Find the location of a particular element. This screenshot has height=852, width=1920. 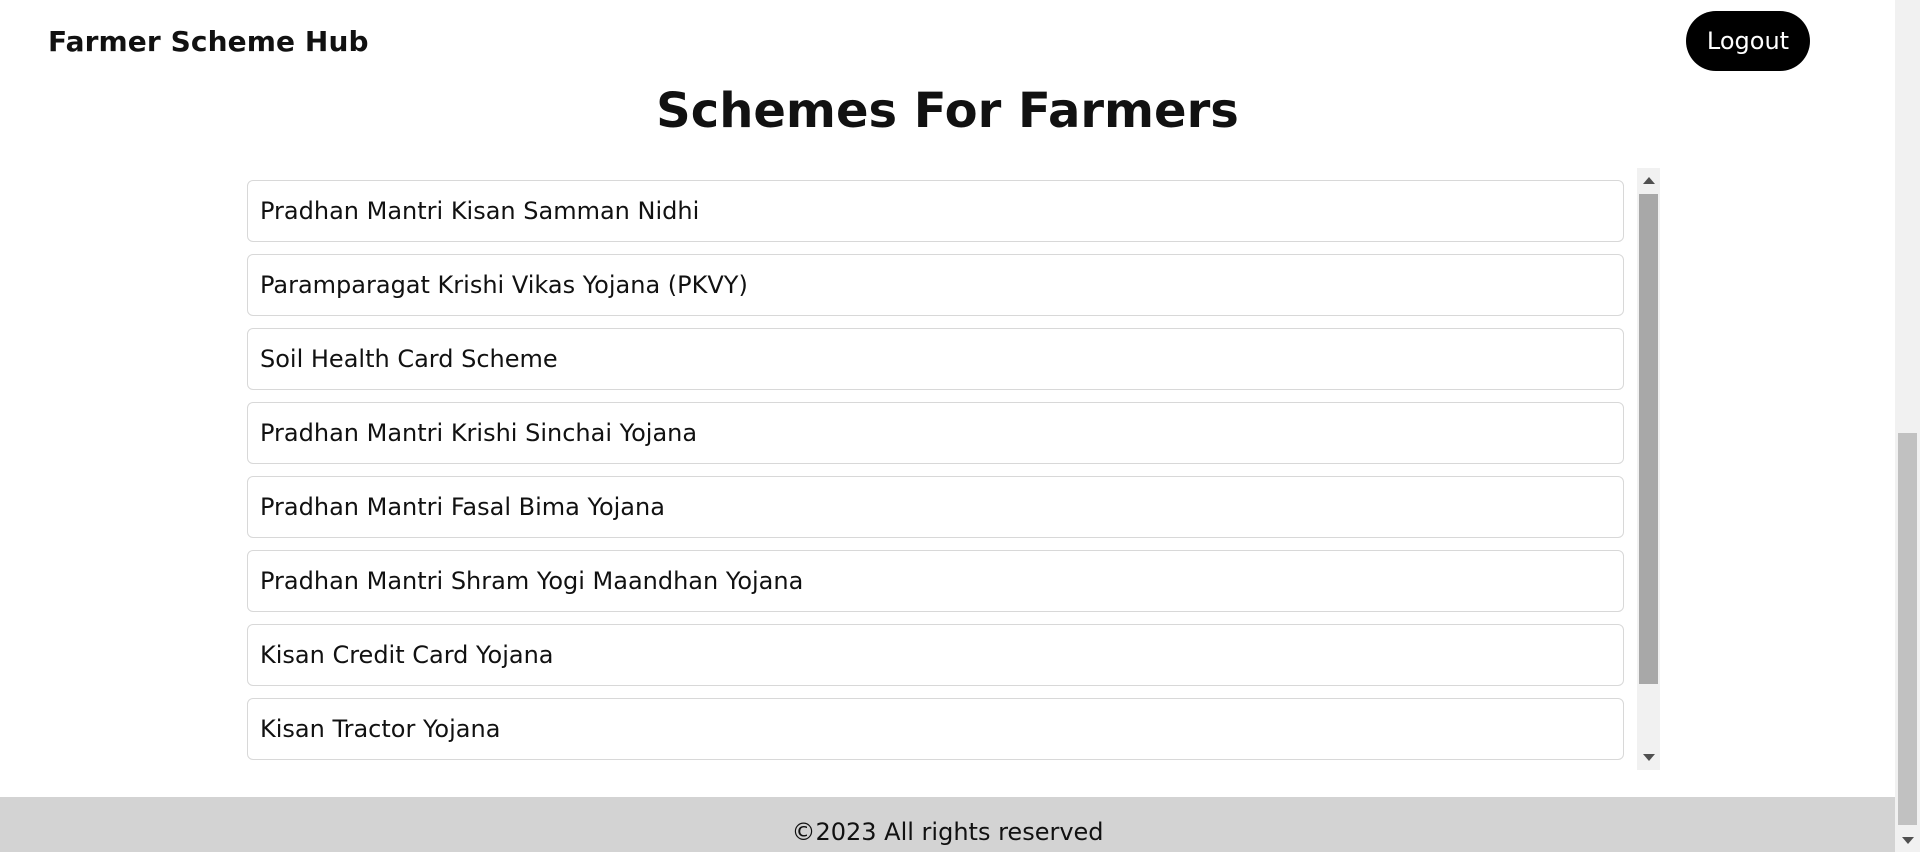

scheme-item: Kisan Credit Card Yojana is located at coordinates (935, 655).